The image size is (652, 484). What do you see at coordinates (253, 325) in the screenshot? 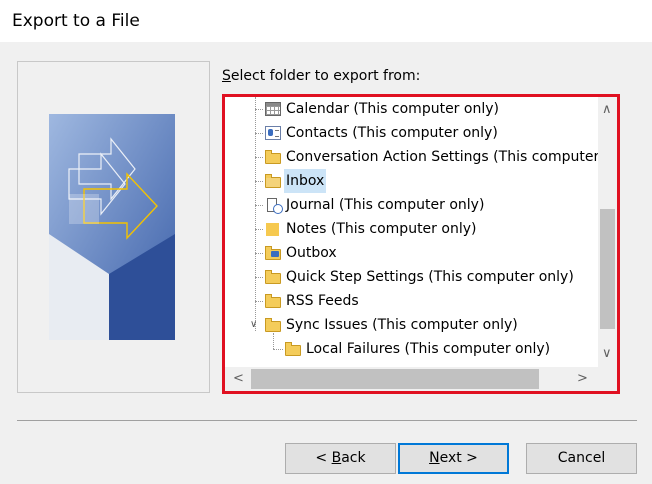
I see `chevron-down-icon: ∨` at bounding box center [253, 325].